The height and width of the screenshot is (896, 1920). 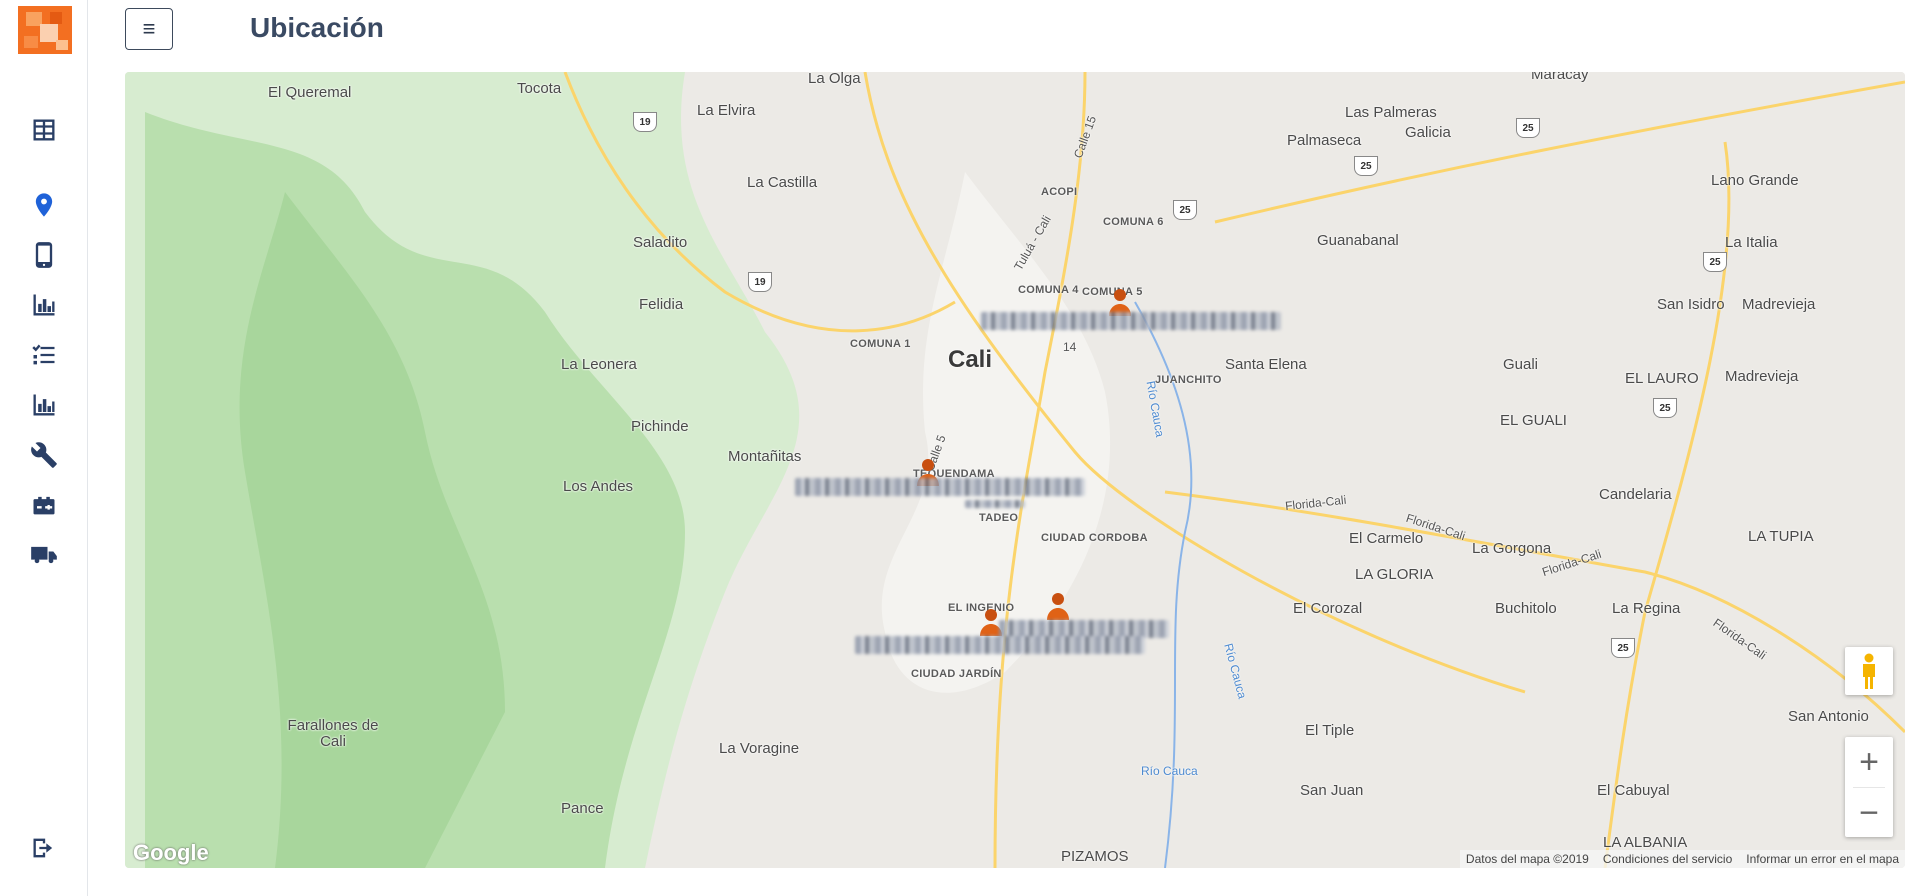 I want to click on map-place-label: La Leonera, so click(x=599, y=364).